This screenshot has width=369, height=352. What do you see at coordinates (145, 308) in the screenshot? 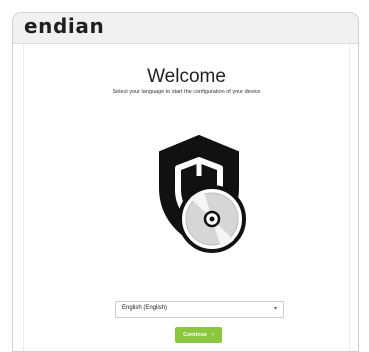
I see `language-select-value: English (English)` at bounding box center [145, 308].